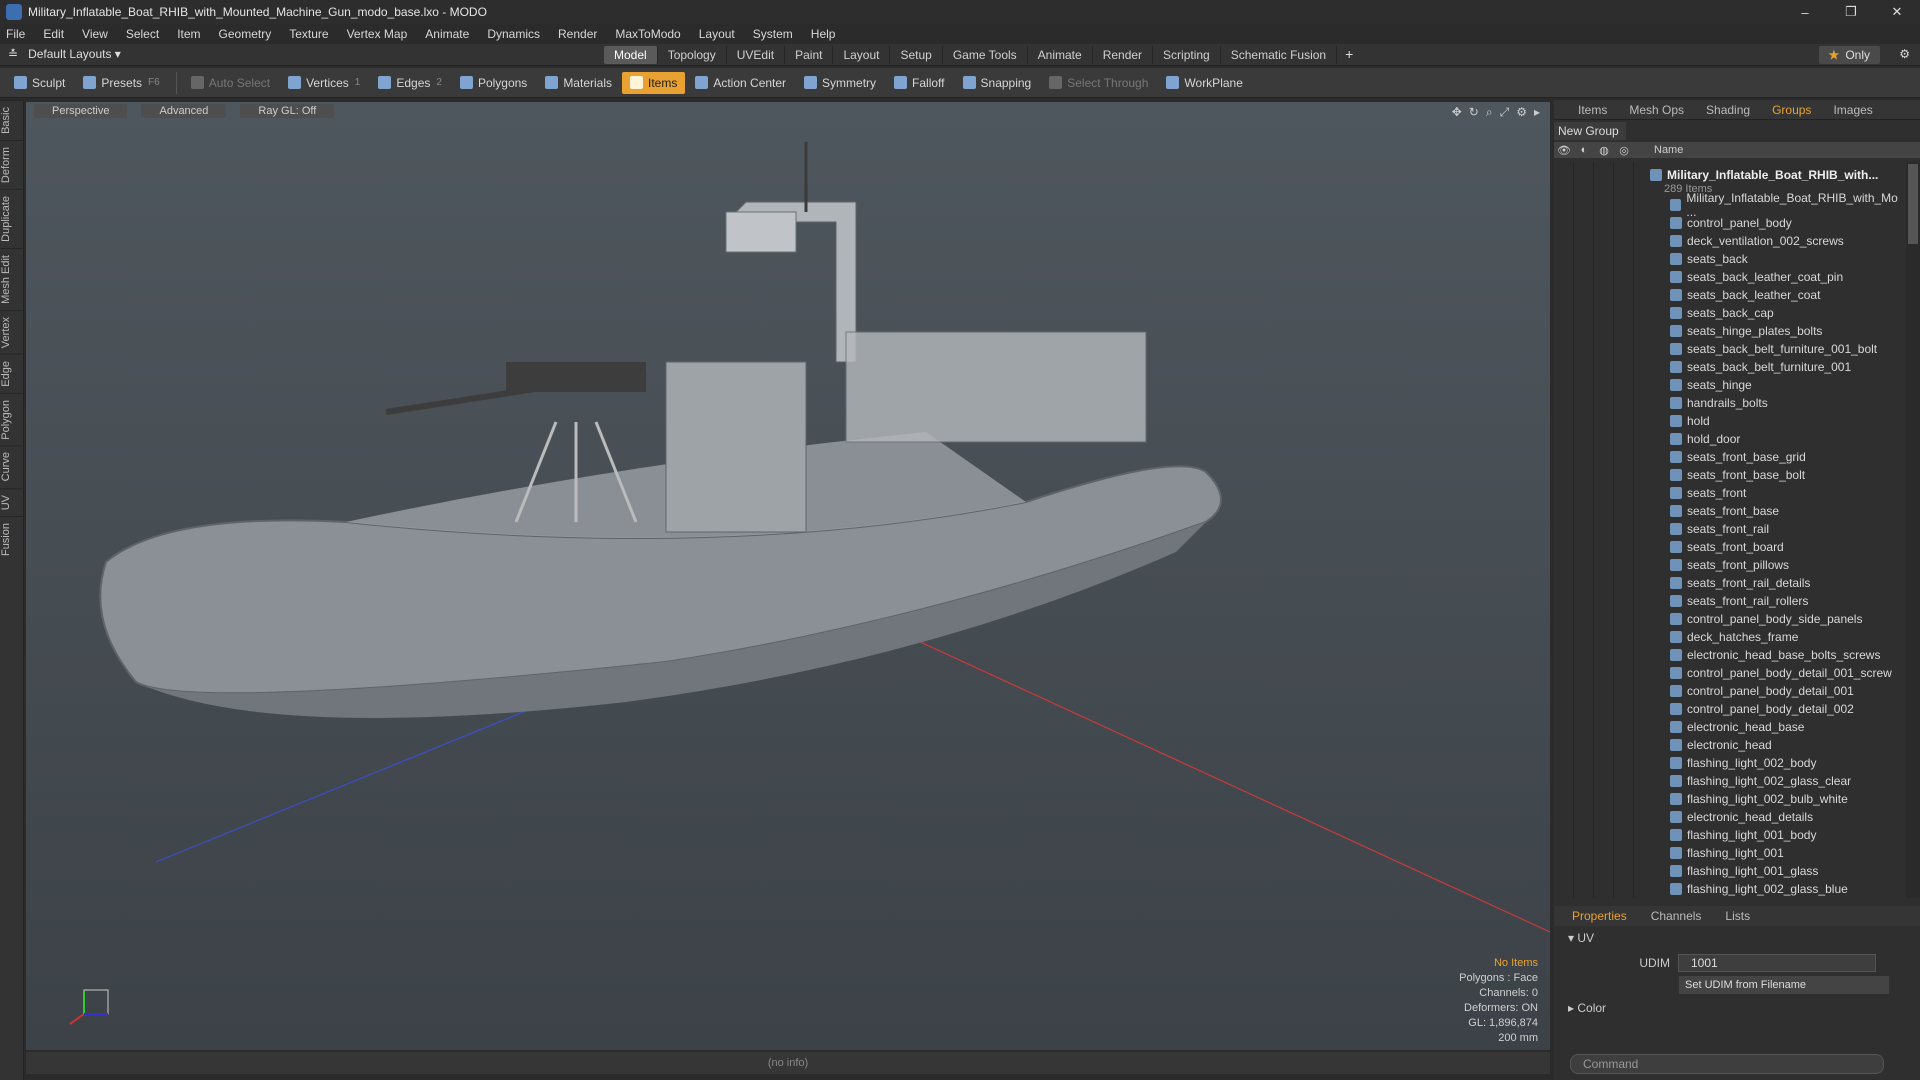 The image size is (1920, 1080). What do you see at coordinates (1744, 871) in the screenshot?
I see `list-item: flashing_light_001_glass` at bounding box center [1744, 871].